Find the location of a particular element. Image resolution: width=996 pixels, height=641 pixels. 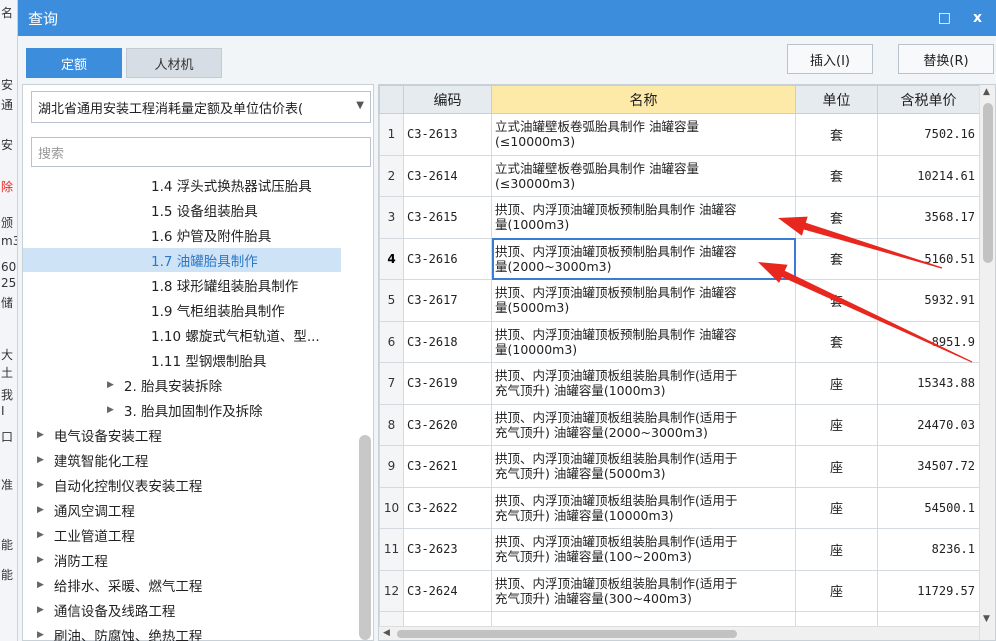

code-cell: C3-2624 is located at coordinates (447, 590).